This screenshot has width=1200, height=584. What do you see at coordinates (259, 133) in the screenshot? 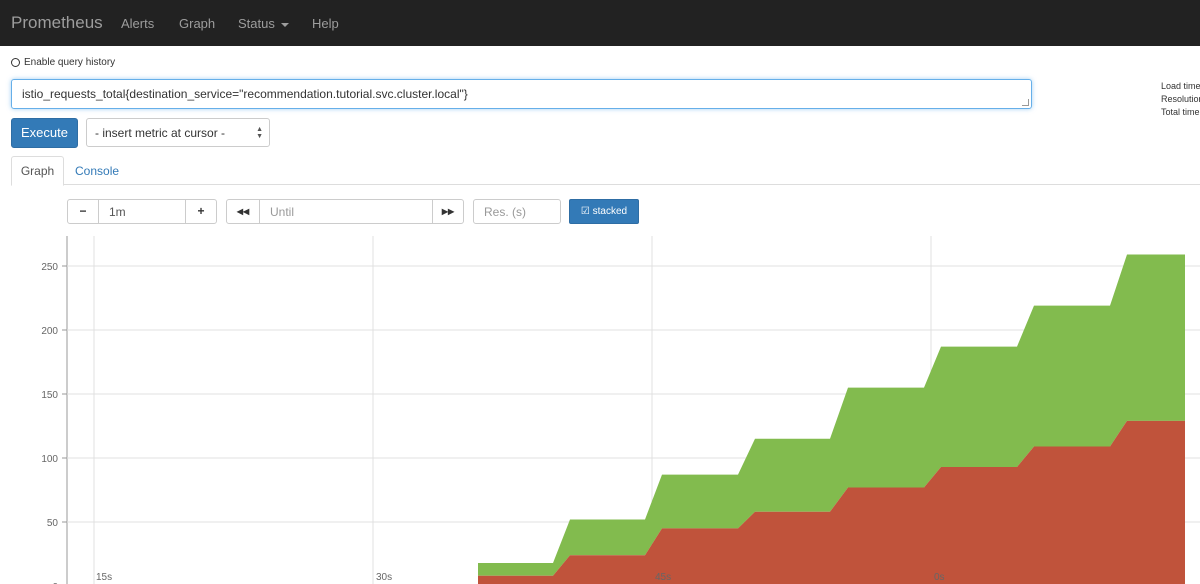
I see `select-arrows-icon: ▲ ▼` at bounding box center [259, 133].